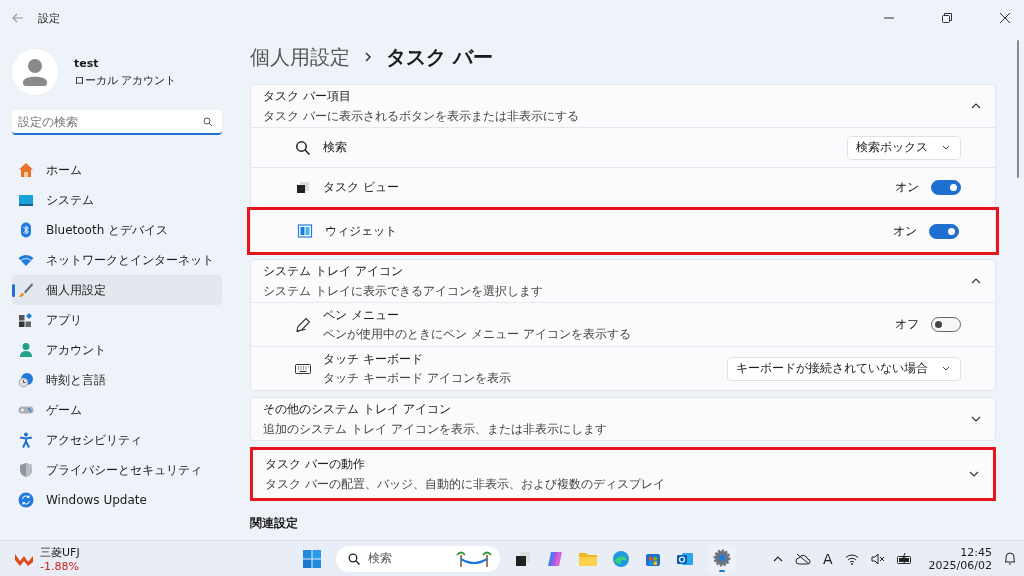 The image size is (1024, 576). What do you see at coordinates (555, 558) in the screenshot?
I see `copilot-icon` at bounding box center [555, 558].